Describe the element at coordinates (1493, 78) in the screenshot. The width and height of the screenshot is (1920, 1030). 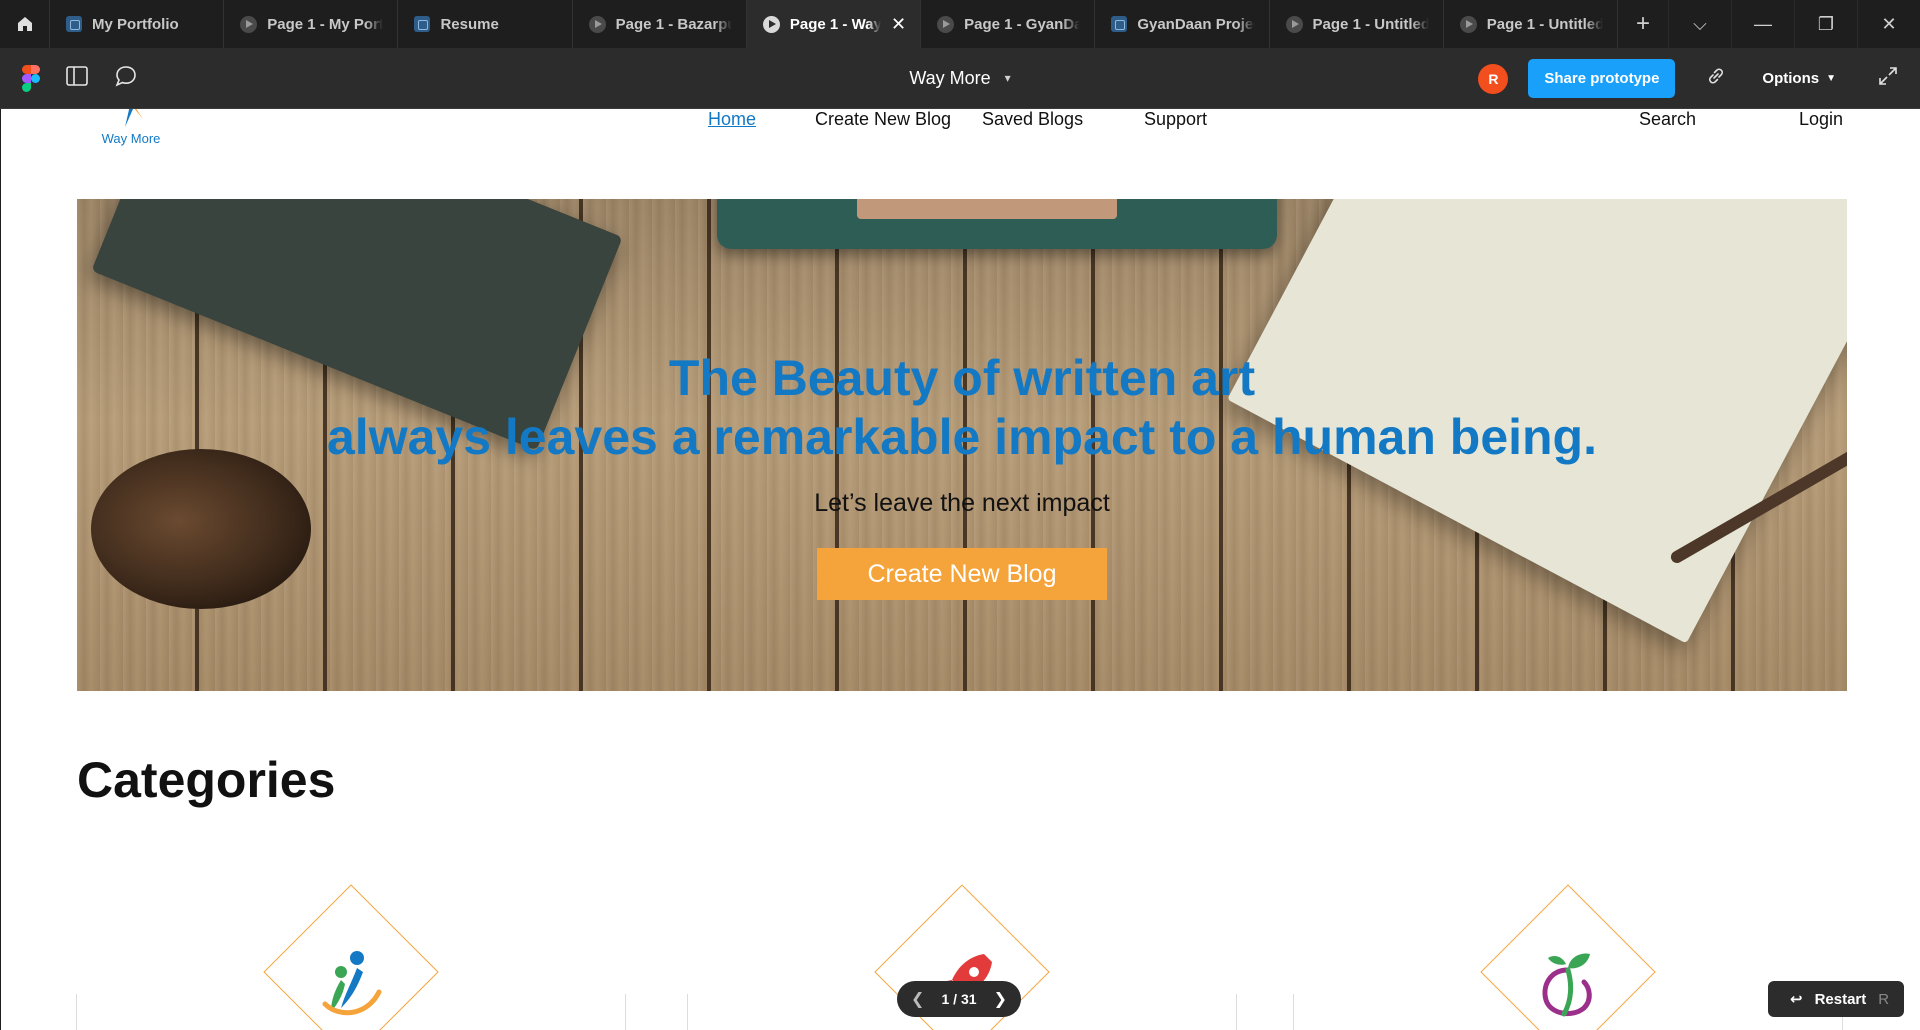
I see `avatar: R` at that location.